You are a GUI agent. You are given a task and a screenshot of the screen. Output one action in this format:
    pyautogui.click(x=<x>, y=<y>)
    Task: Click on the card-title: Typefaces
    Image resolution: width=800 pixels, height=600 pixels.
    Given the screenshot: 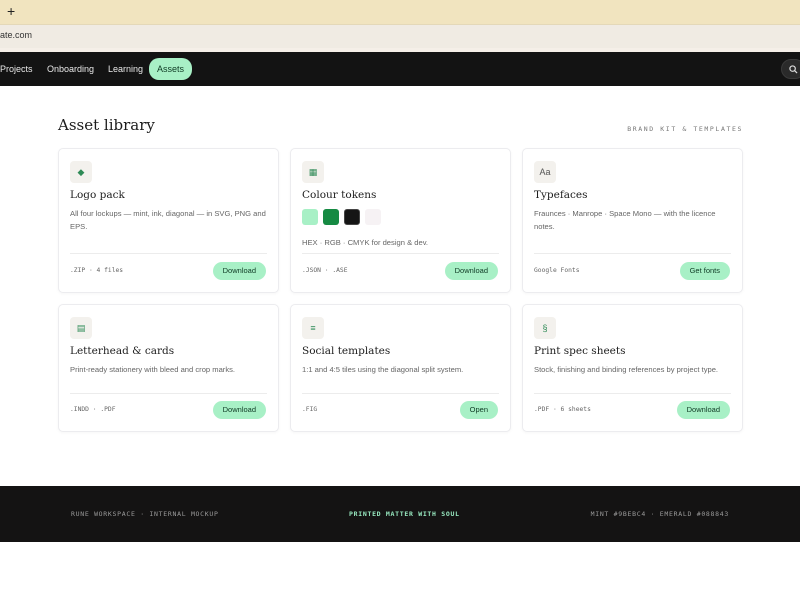 What is the action you would take?
    pyautogui.click(x=561, y=195)
    